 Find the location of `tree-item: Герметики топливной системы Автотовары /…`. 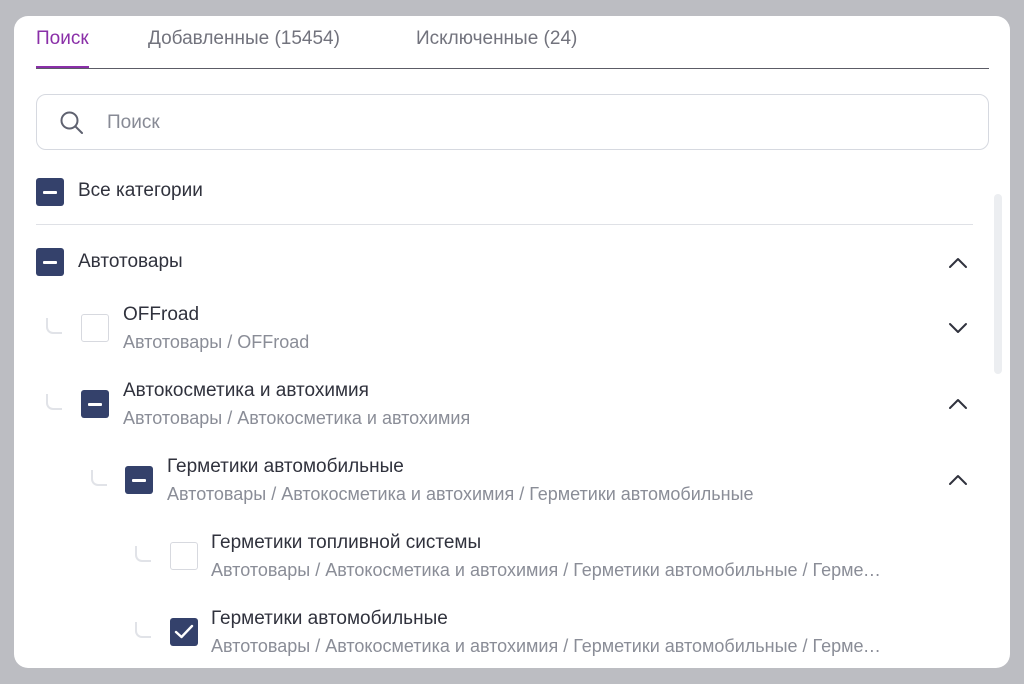

tree-item: Герметики топливной системы Автотовары /… is located at coordinates (494, 556).